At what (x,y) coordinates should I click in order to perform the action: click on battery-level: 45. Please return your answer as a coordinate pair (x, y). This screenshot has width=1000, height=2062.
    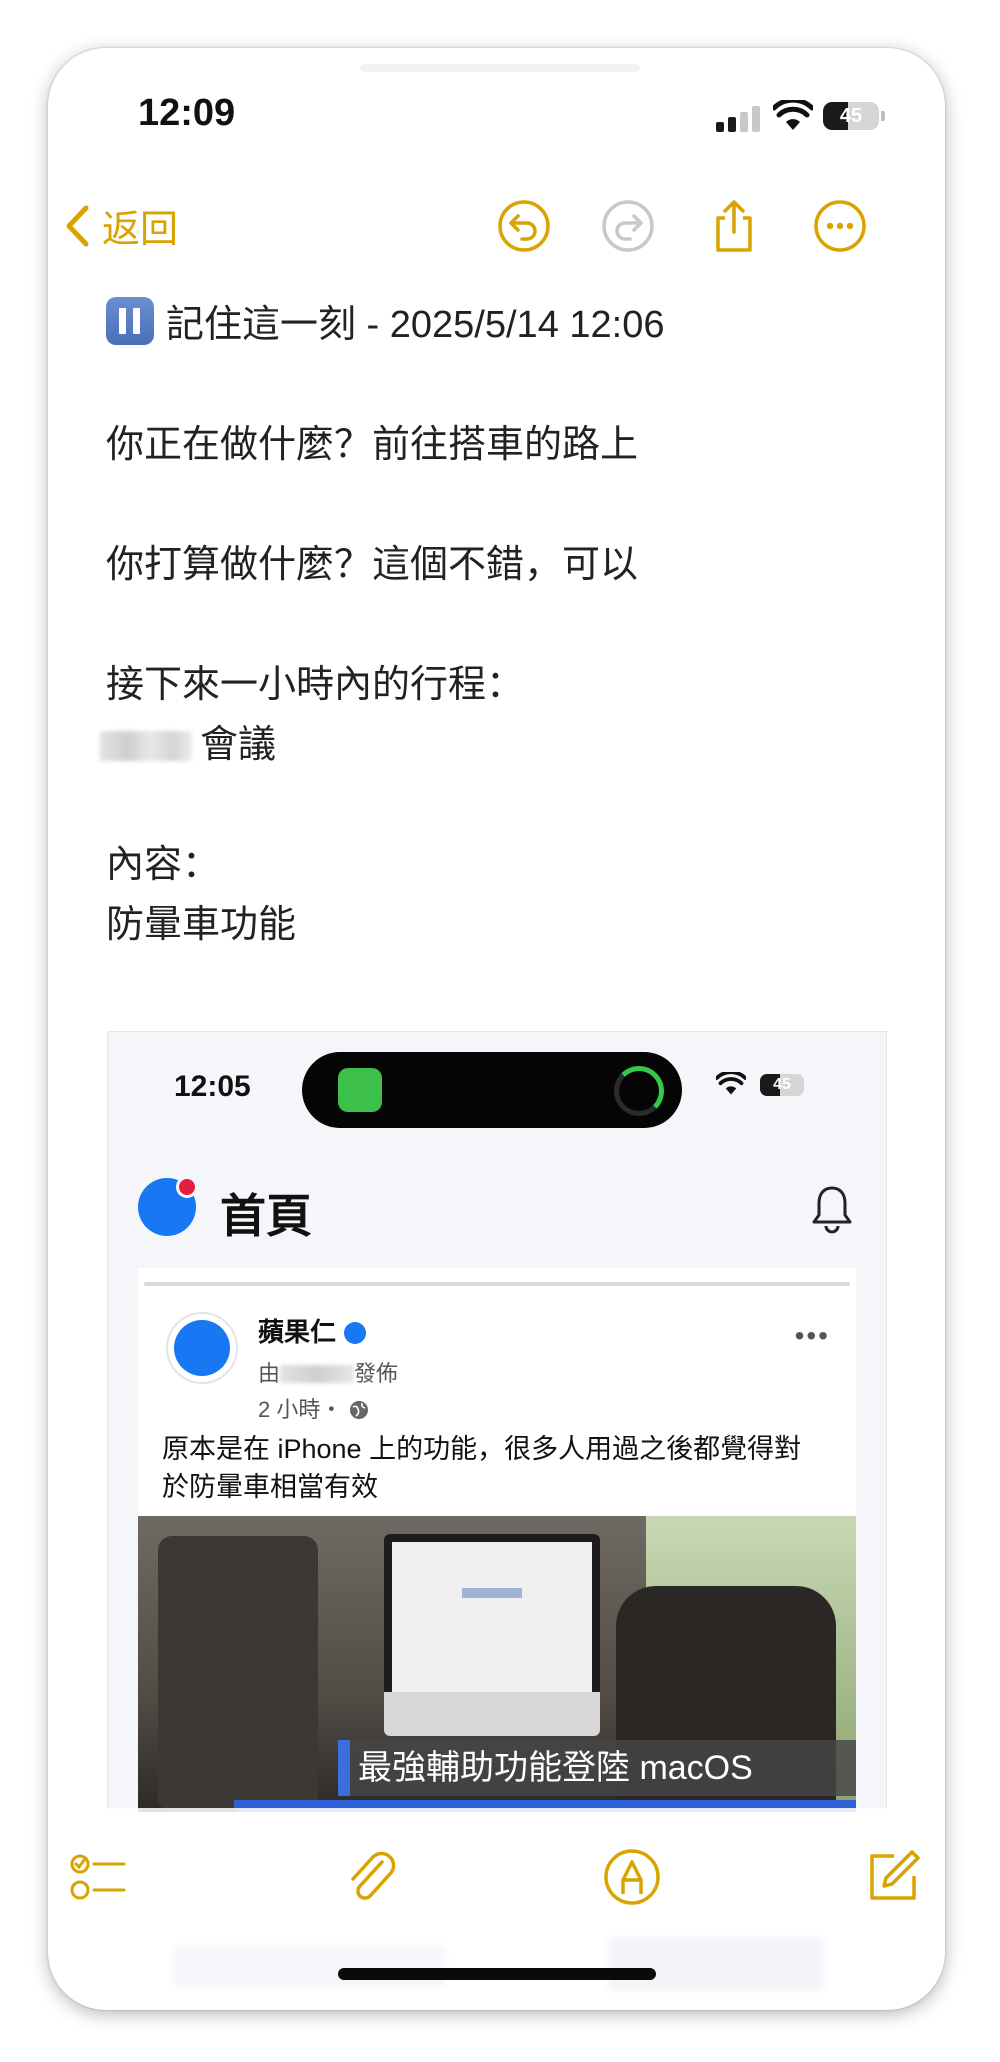
    Looking at the image, I should click on (851, 116).